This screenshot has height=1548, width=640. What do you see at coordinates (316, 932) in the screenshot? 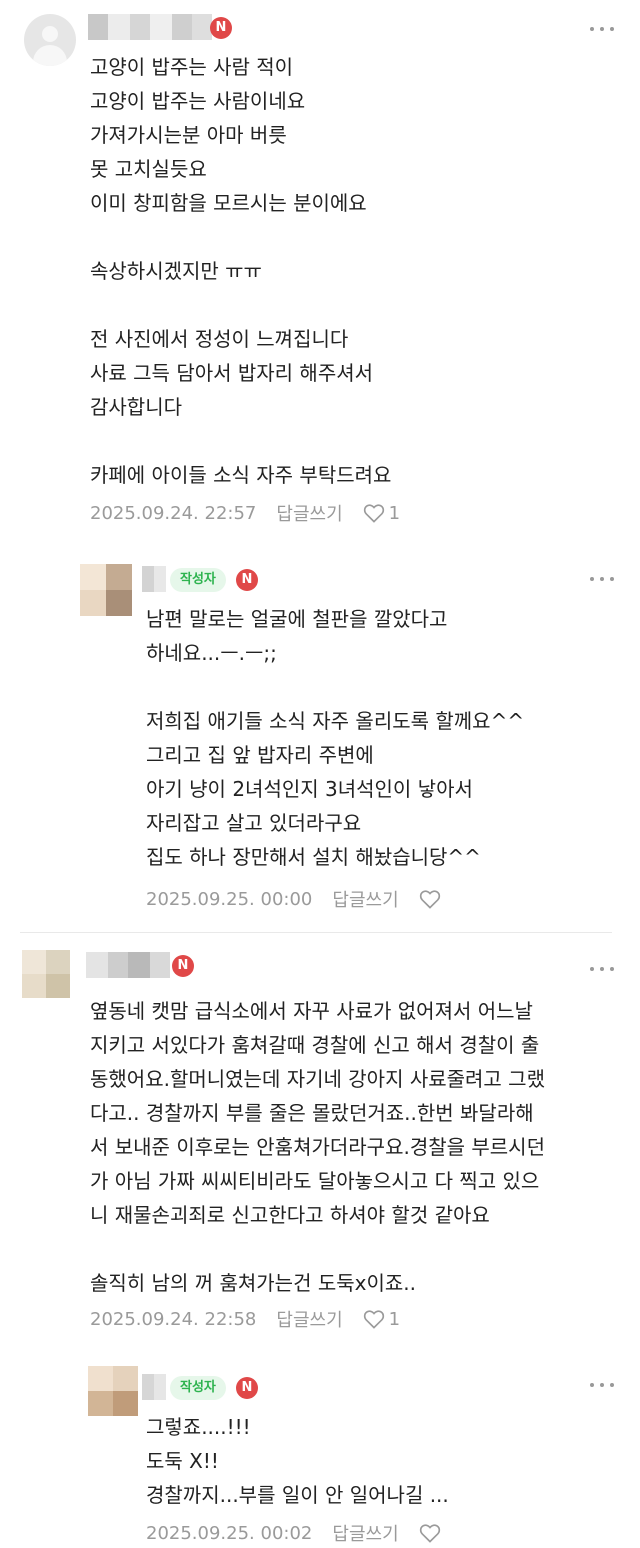
I see `comment-divider` at bounding box center [316, 932].